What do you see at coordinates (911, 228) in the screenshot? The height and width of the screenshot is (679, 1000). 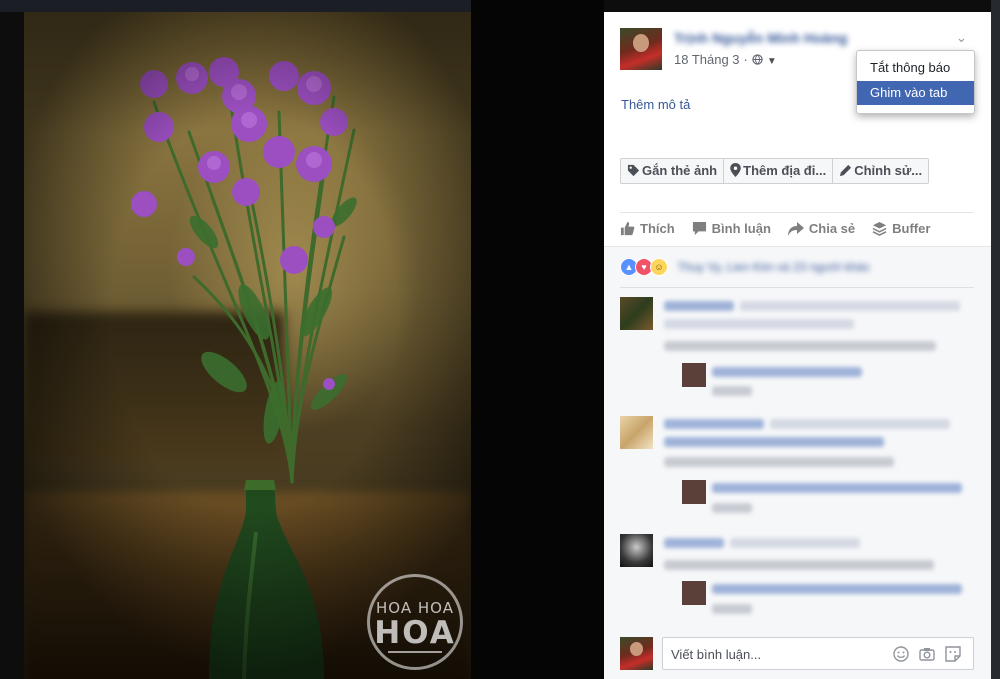 I see `buffer-label: Buffer` at bounding box center [911, 228].